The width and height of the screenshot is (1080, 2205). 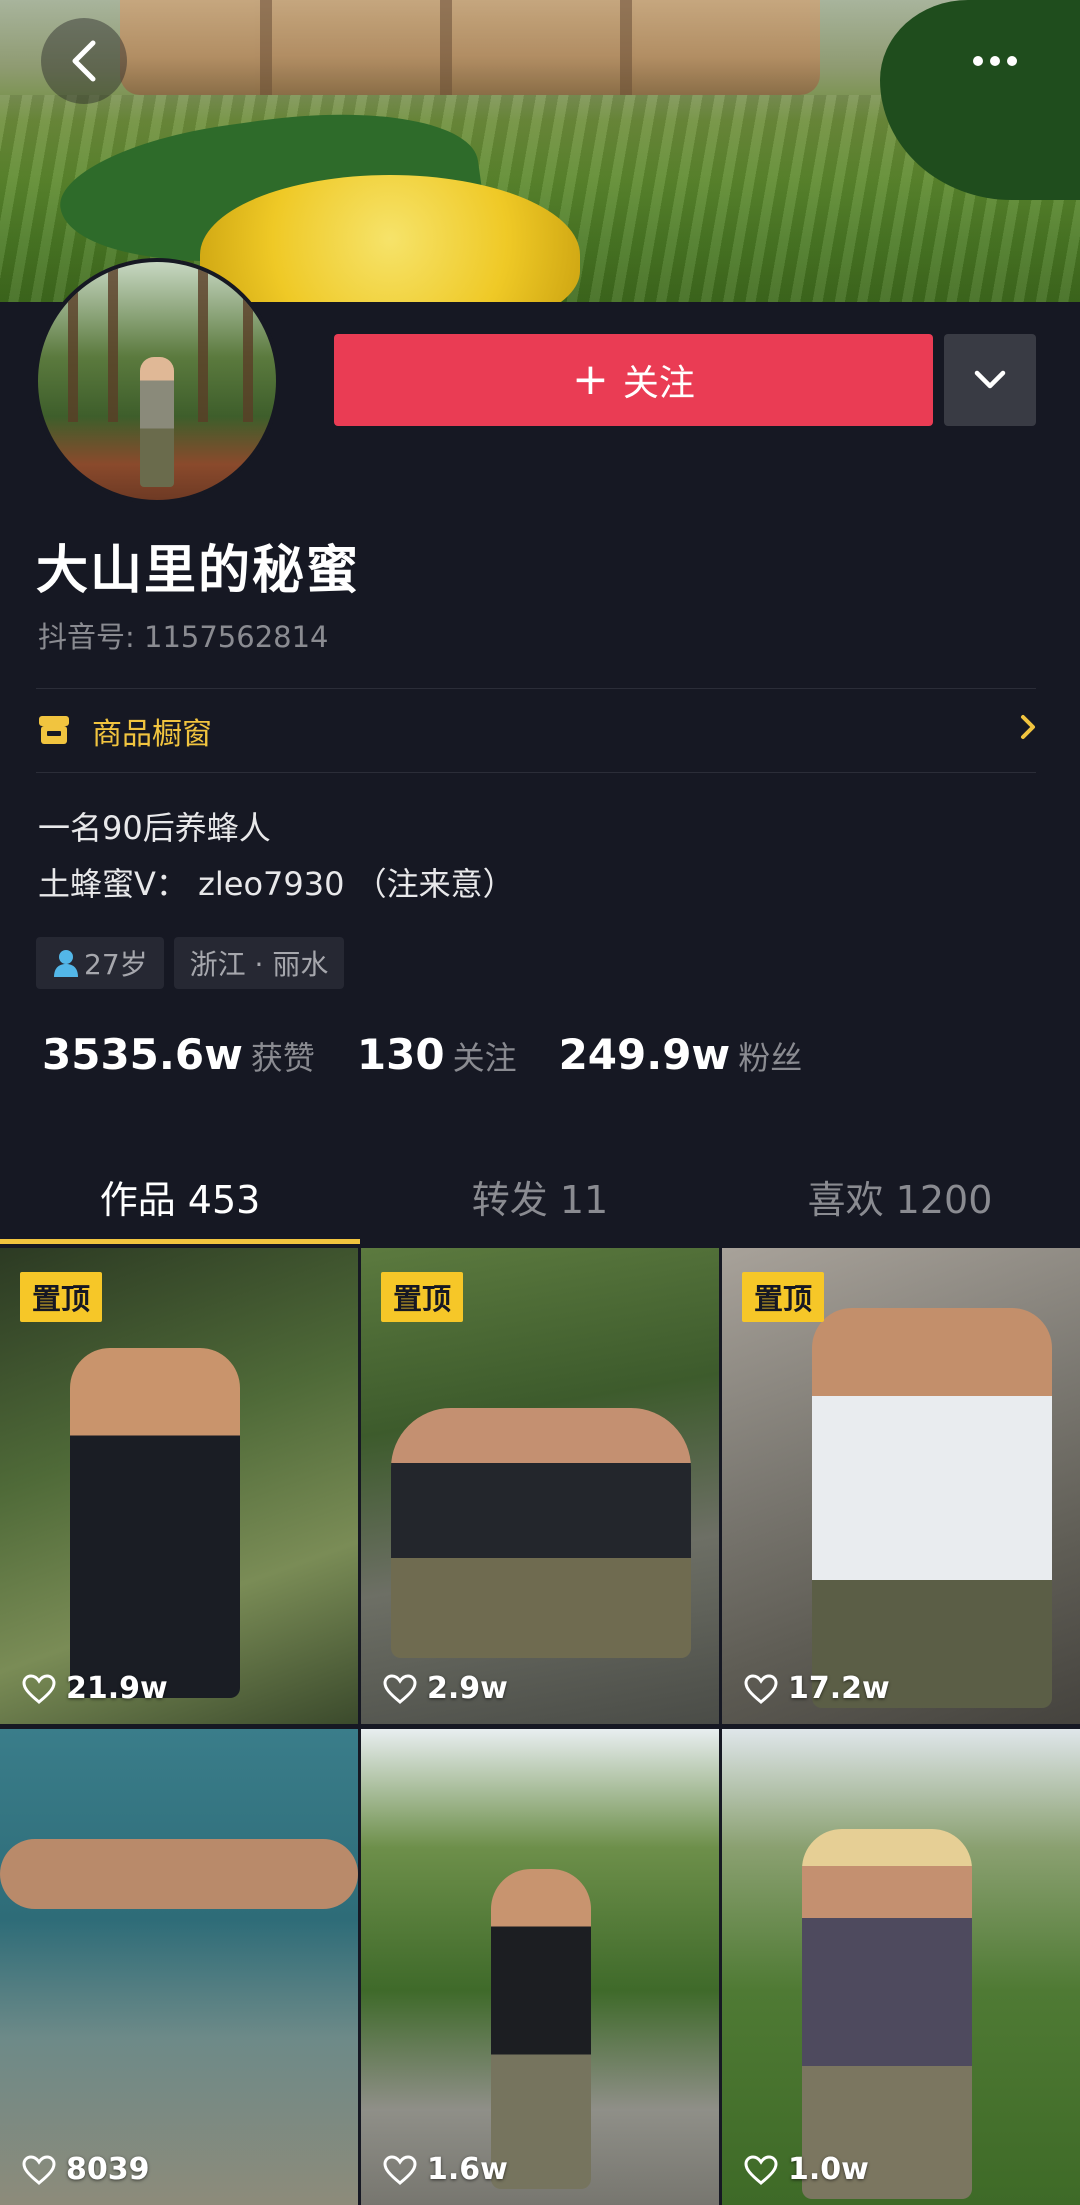 What do you see at coordinates (276, 884) in the screenshot?
I see `bio-line: 土蜂蜜V： zleo7930 （注来意）` at bounding box center [276, 884].